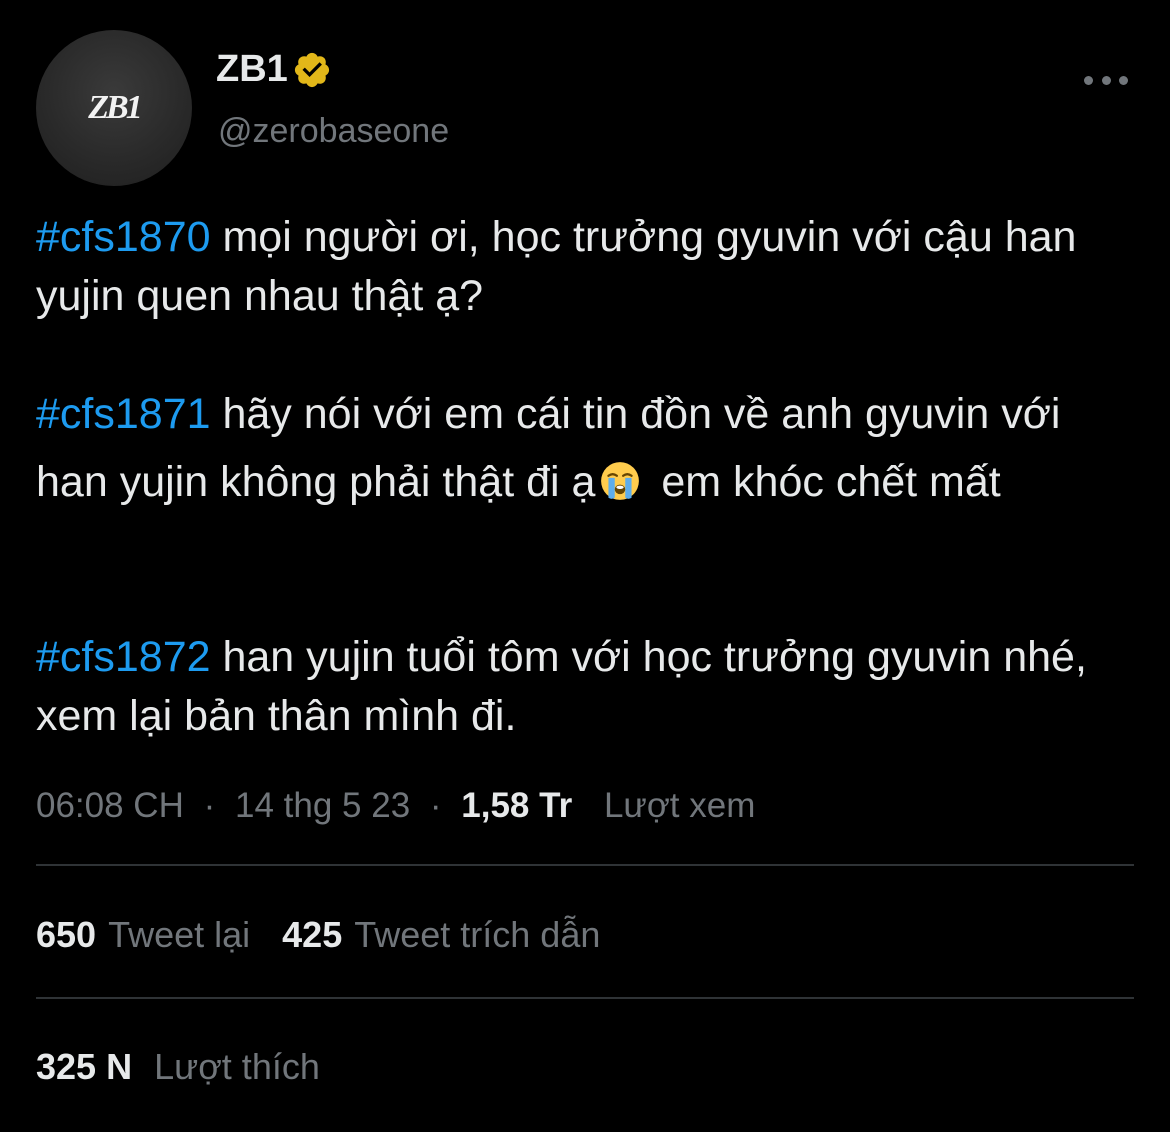 Image resolution: width=1170 pixels, height=1132 pixels. Describe the element at coordinates (237, 1066) in the screenshot. I see `likes-label: Lượt thích` at that location.